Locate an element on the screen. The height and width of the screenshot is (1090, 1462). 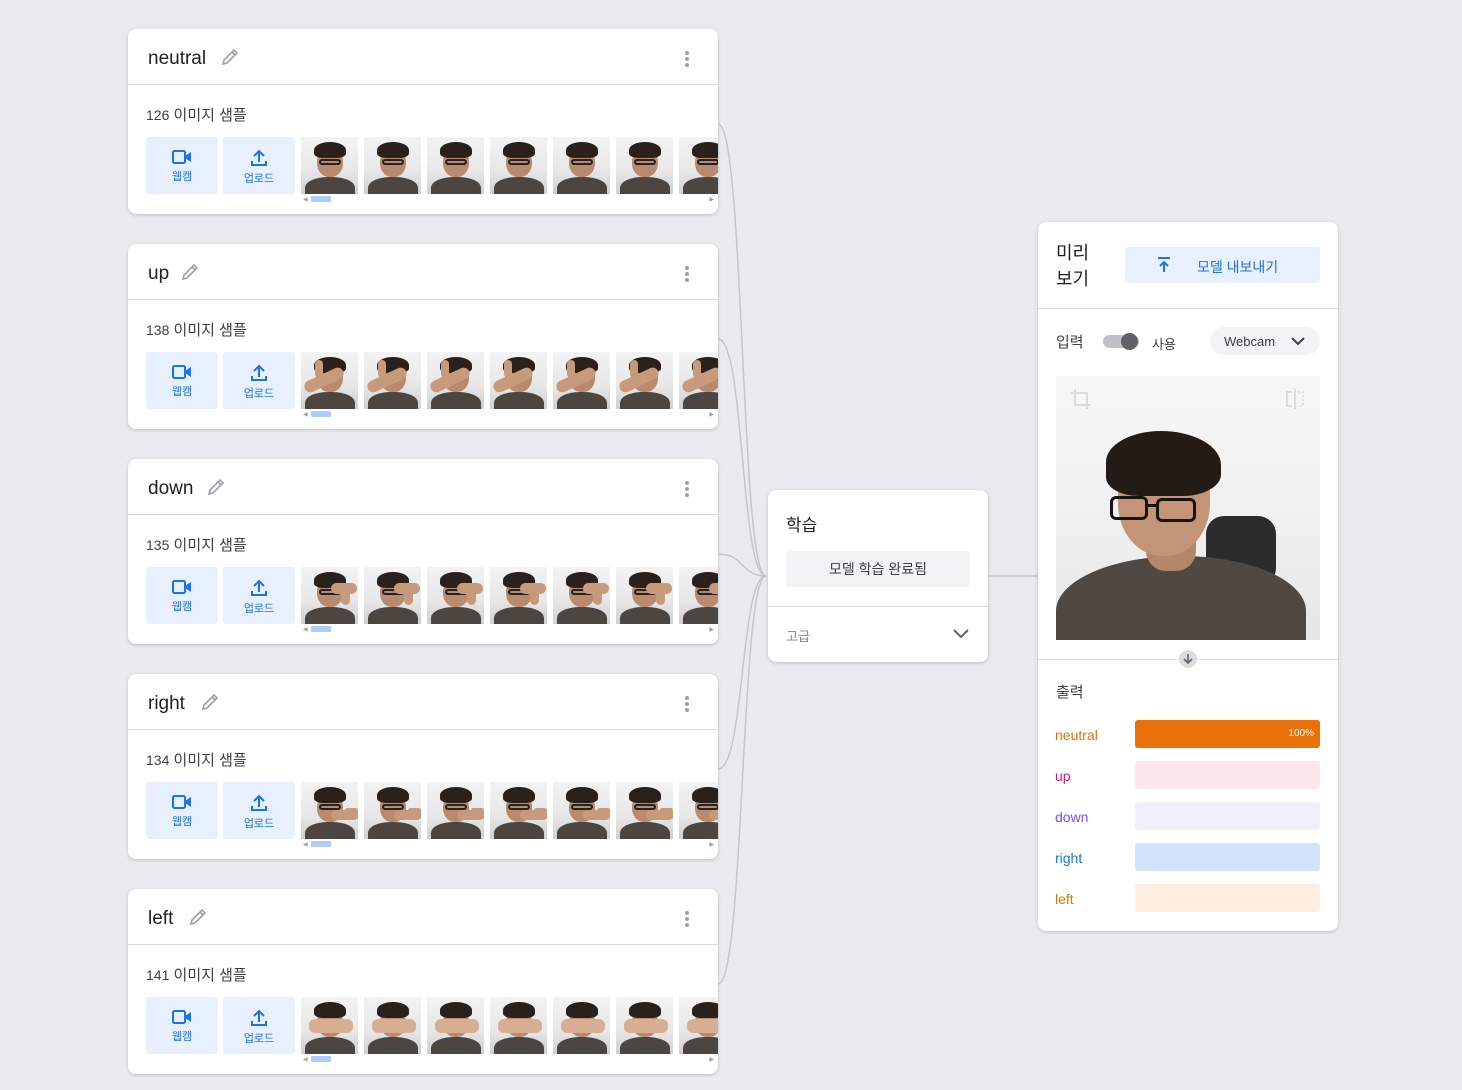
sample-count: 126 이미지 샘플 is located at coordinates (196, 114).